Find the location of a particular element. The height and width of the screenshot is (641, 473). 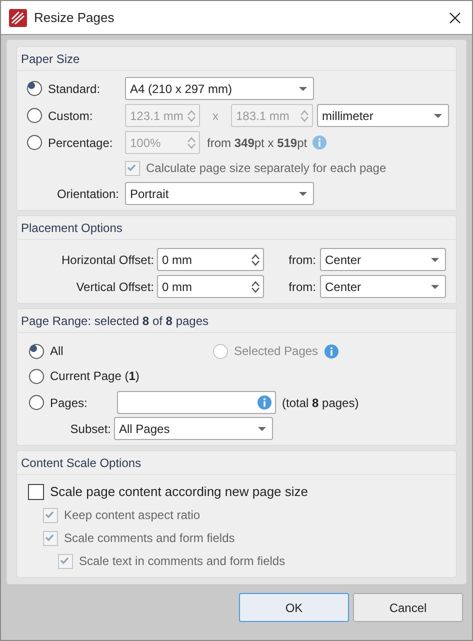

checkbox-label: Scale text in comments and form fields is located at coordinates (182, 561).